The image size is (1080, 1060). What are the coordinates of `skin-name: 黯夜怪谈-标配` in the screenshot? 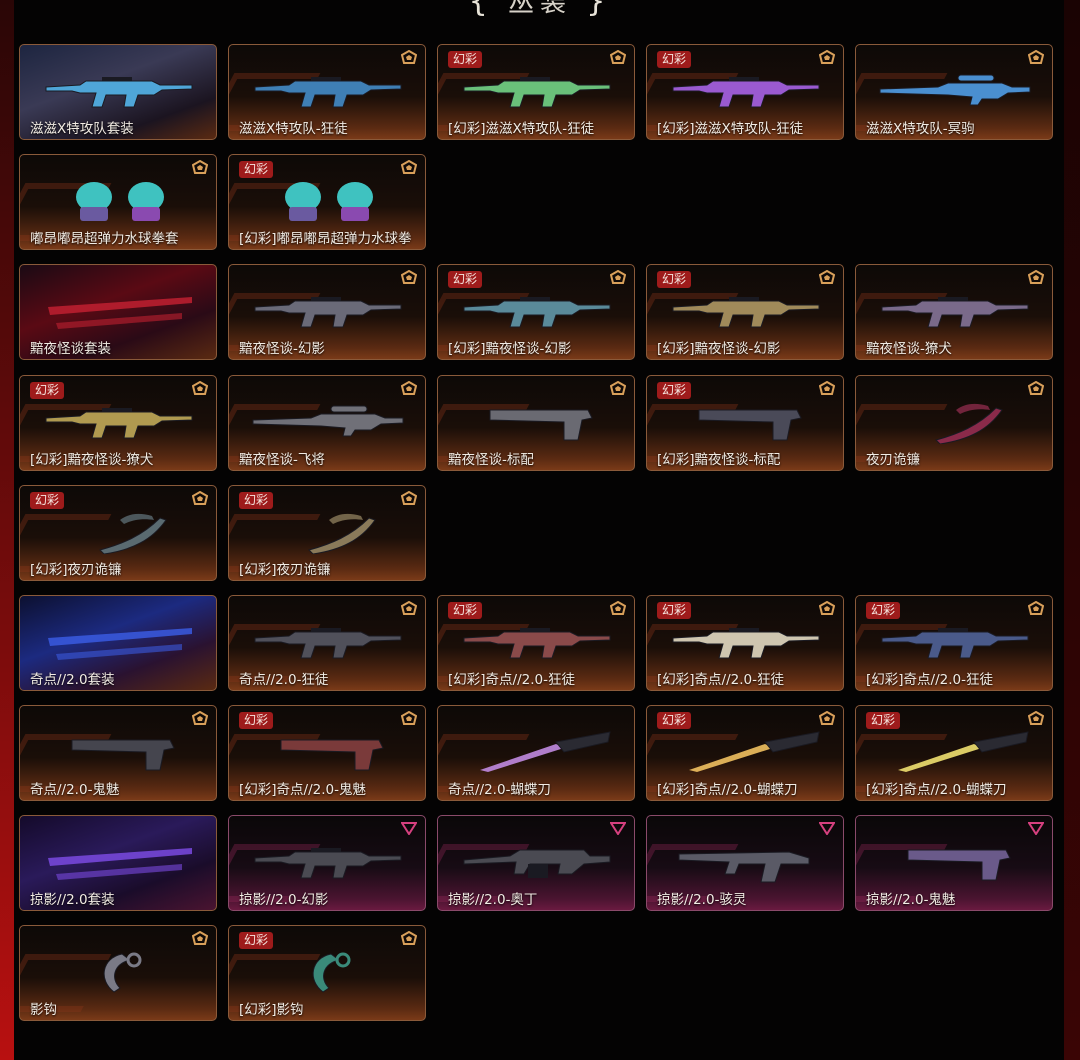 It's located at (491, 460).